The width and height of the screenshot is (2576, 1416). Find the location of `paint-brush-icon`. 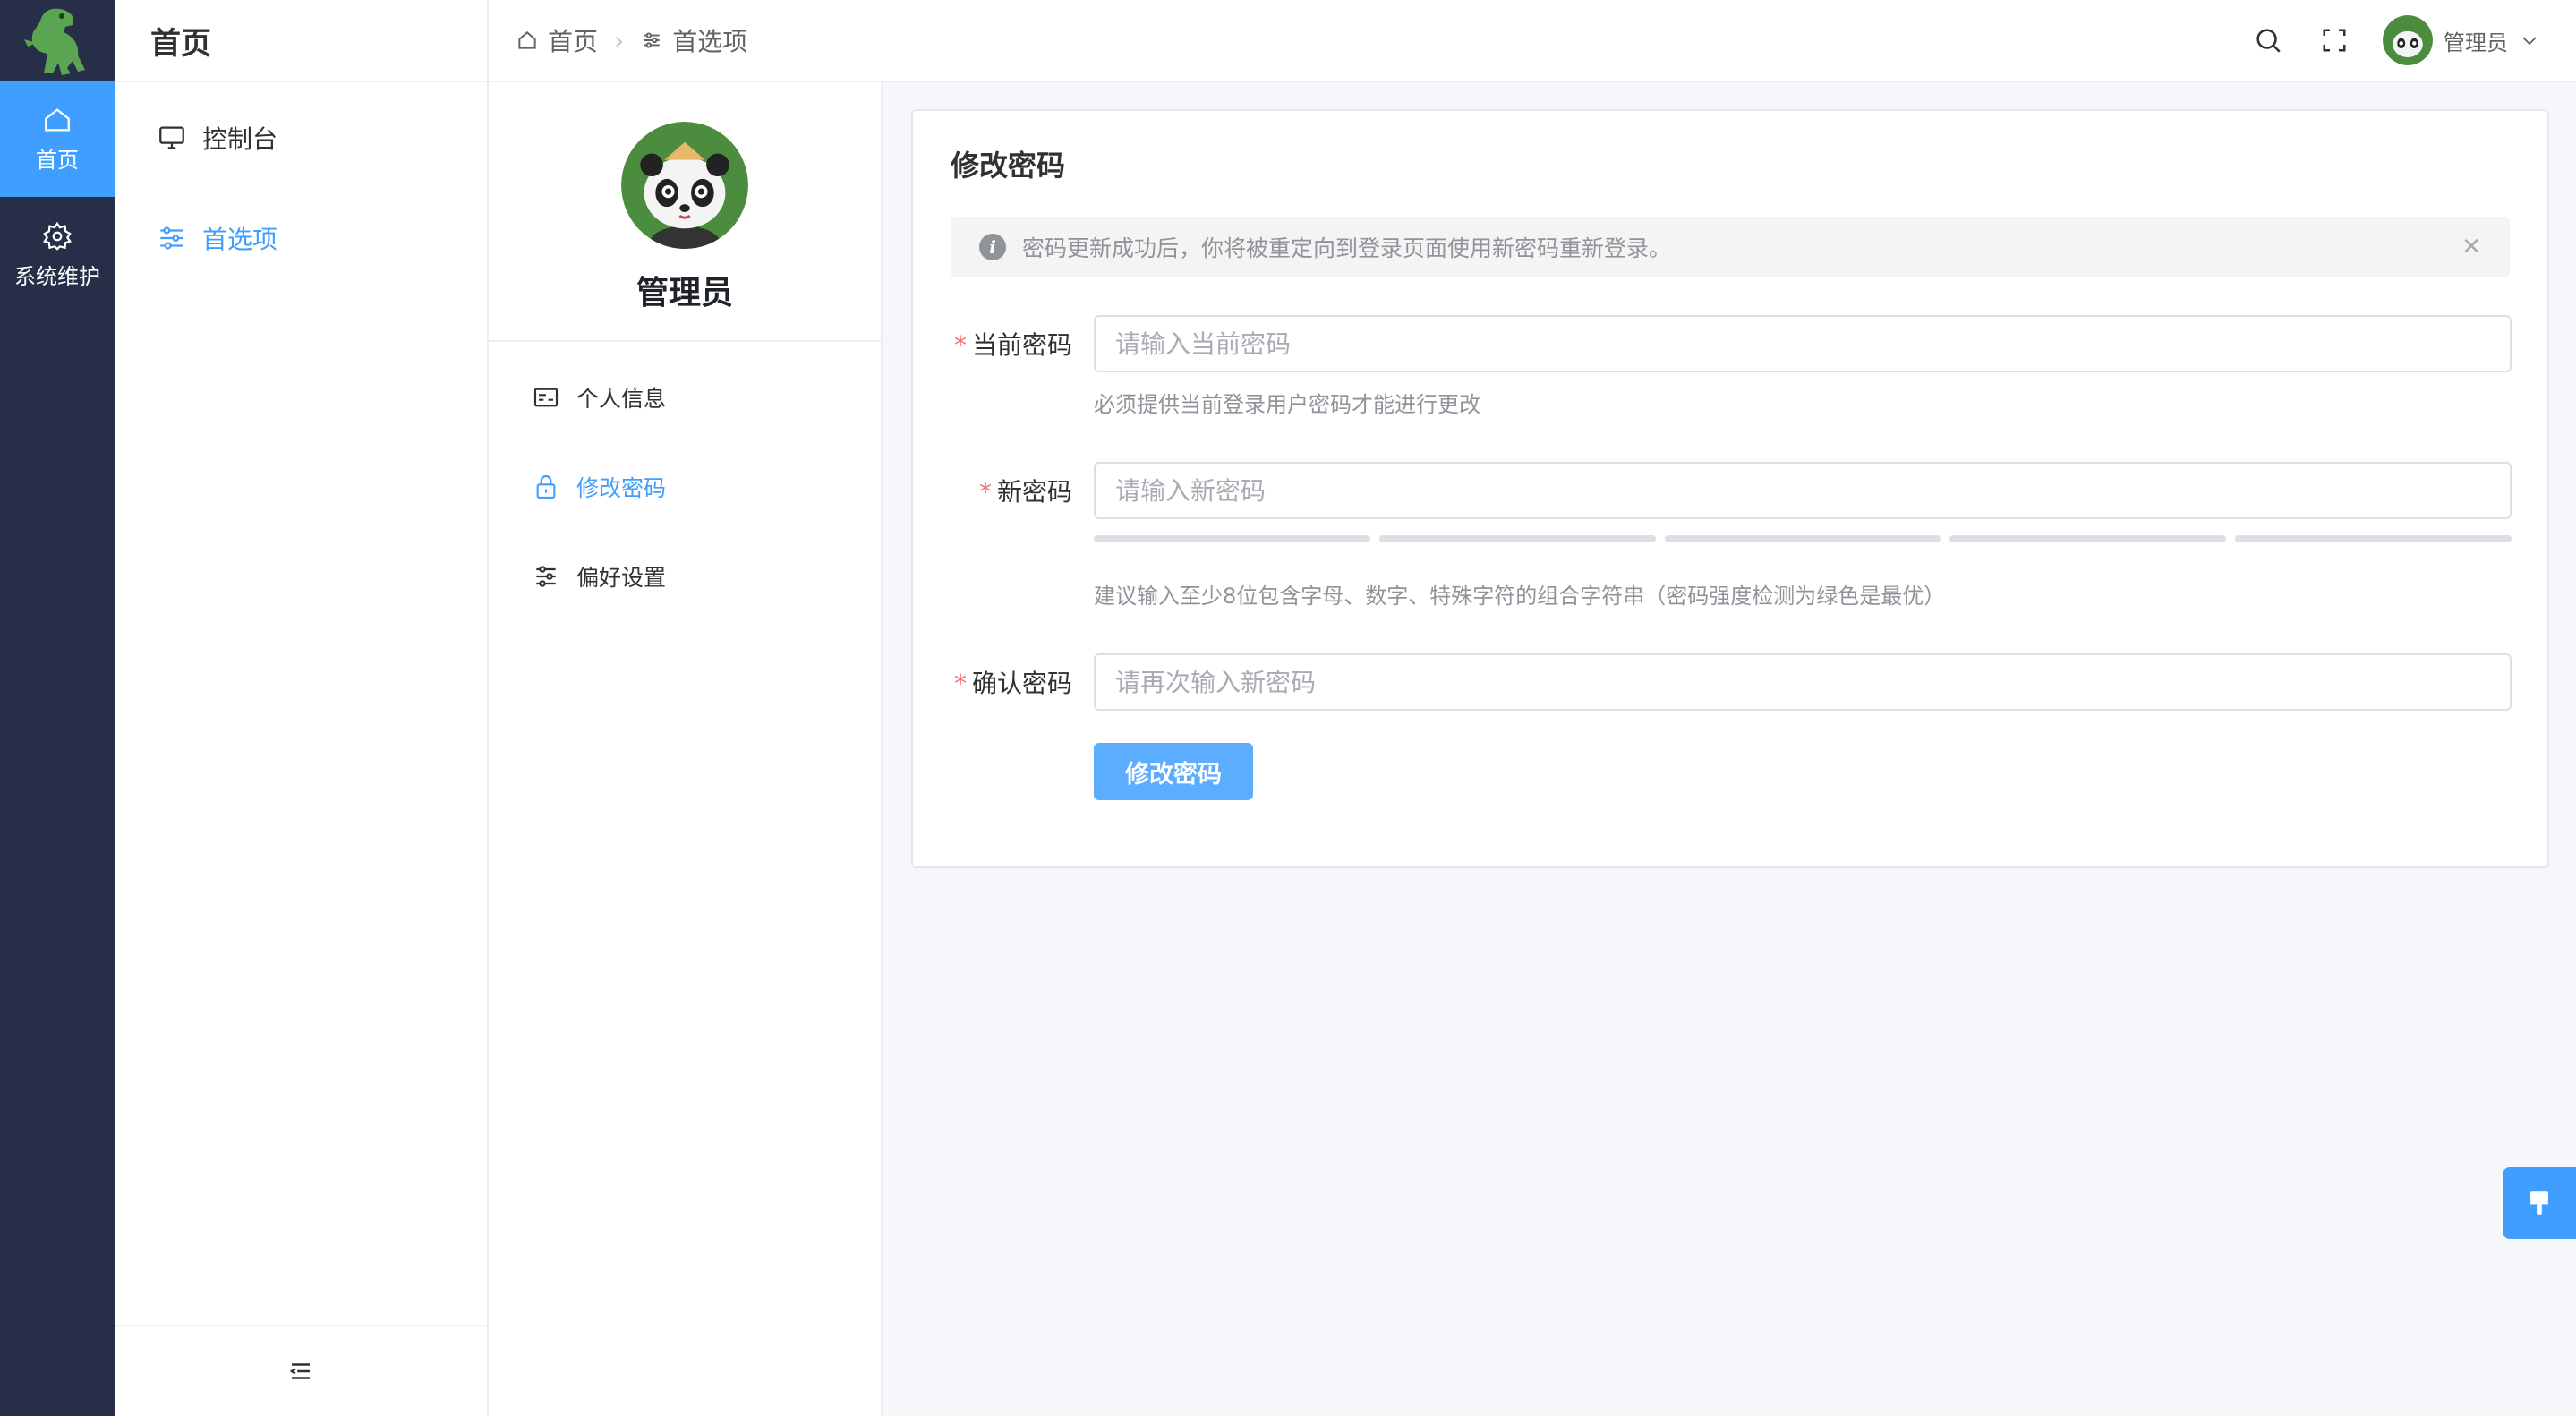

paint-brush-icon is located at coordinates (2539, 1203).